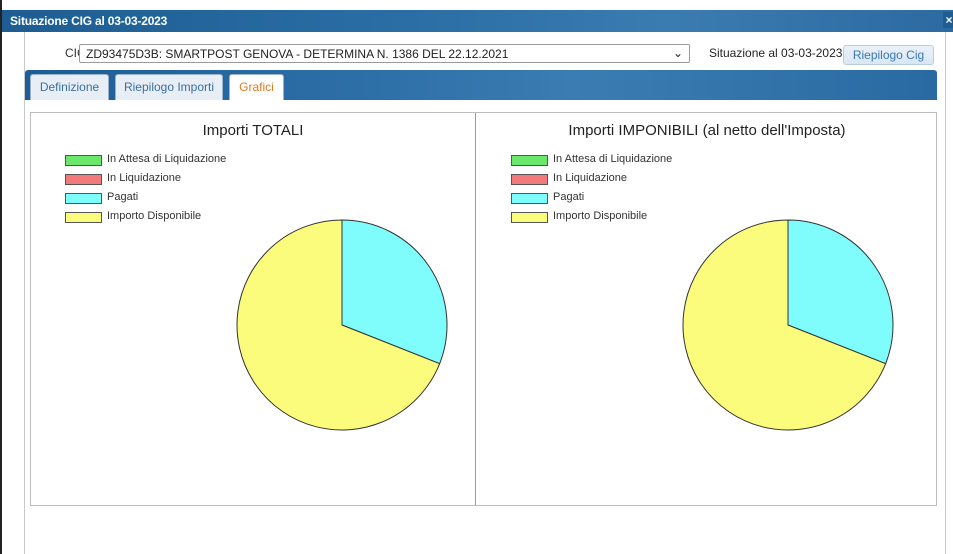 The image size is (953, 554). What do you see at coordinates (169, 87) in the screenshot?
I see `tab-riepilogo-importi: Riepilogo Importi` at bounding box center [169, 87].